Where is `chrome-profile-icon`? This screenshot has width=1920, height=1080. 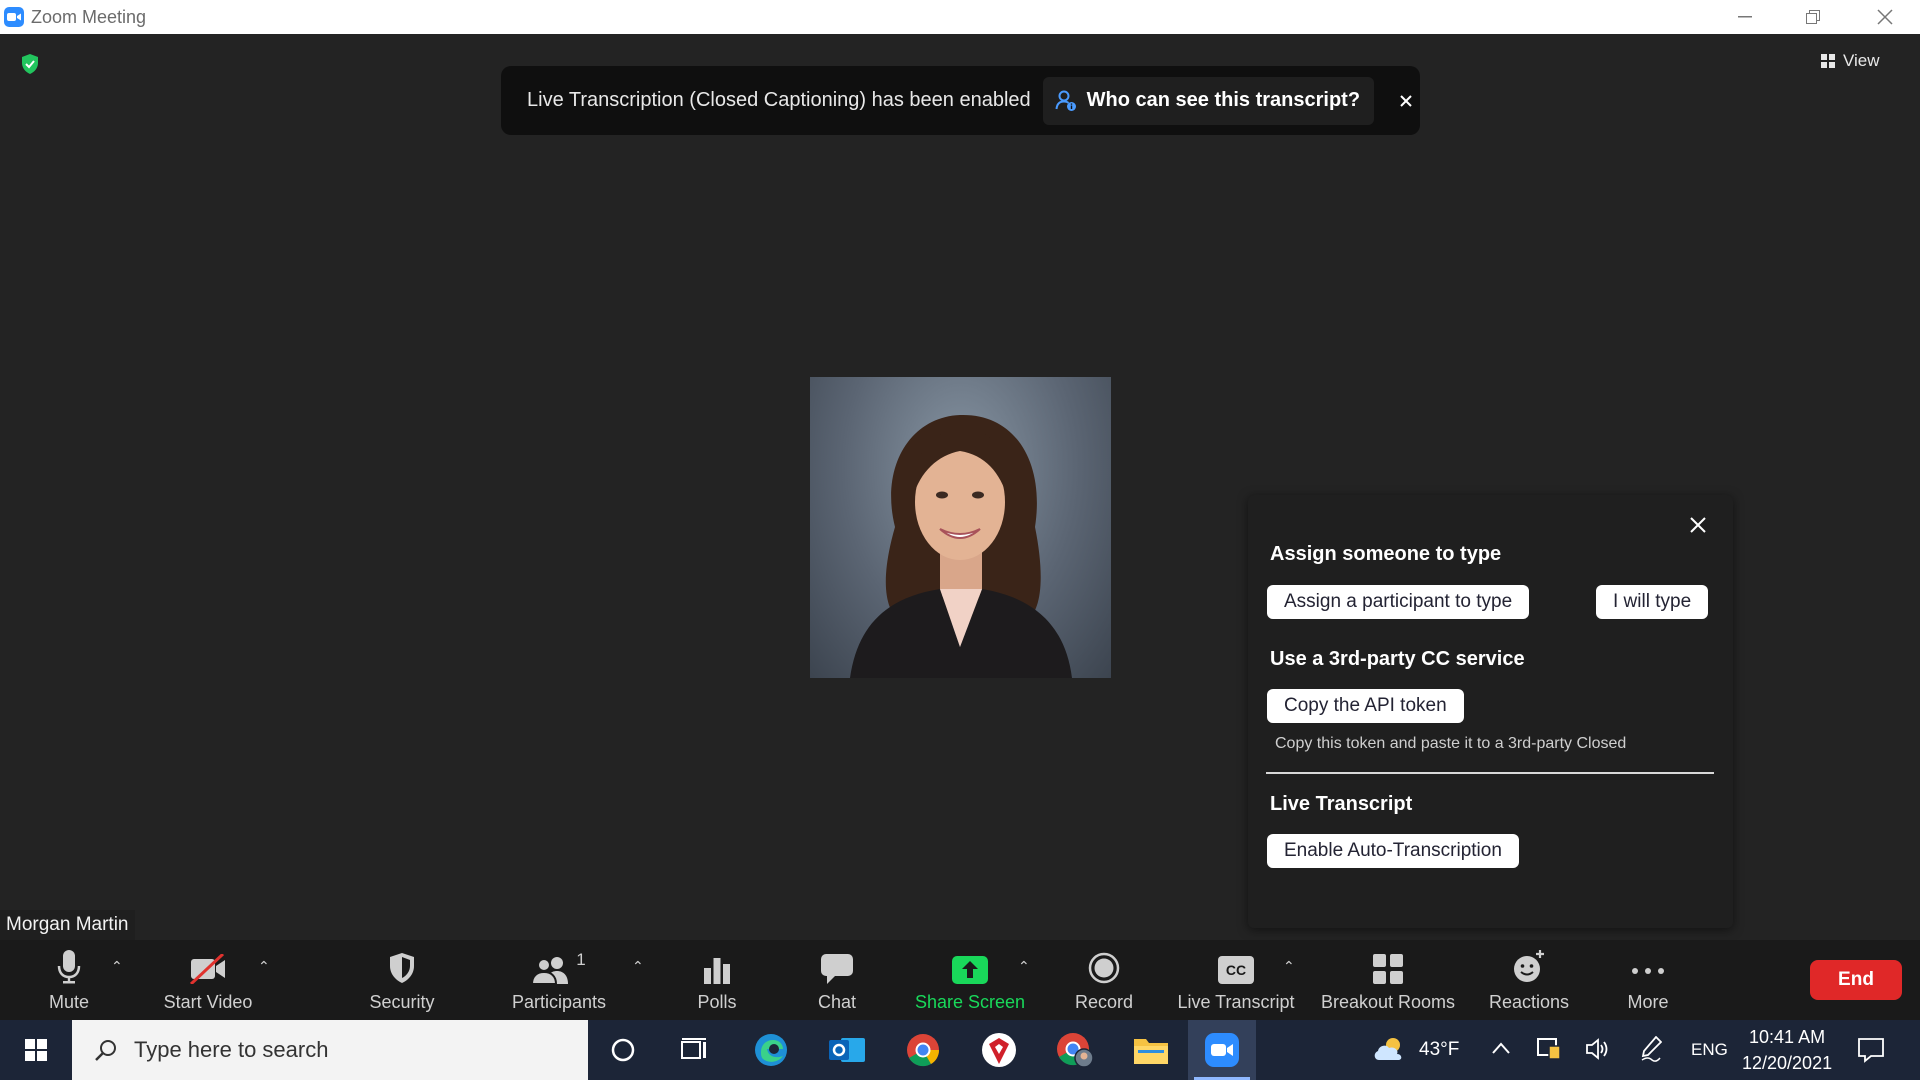
chrome-profile-icon is located at coordinates (1075, 1050).